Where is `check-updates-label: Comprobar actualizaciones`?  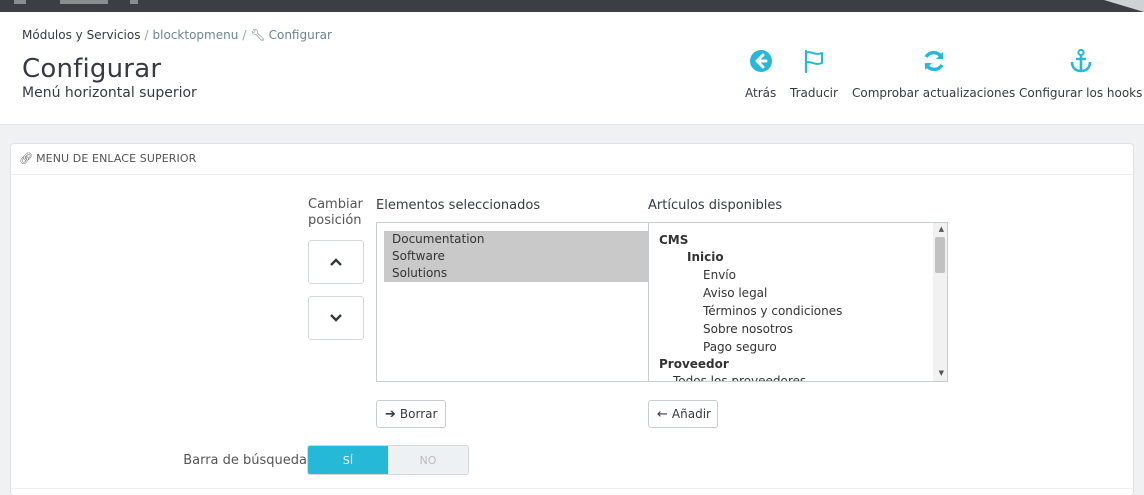 check-updates-label: Comprobar actualizaciones is located at coordinates (934, 93).